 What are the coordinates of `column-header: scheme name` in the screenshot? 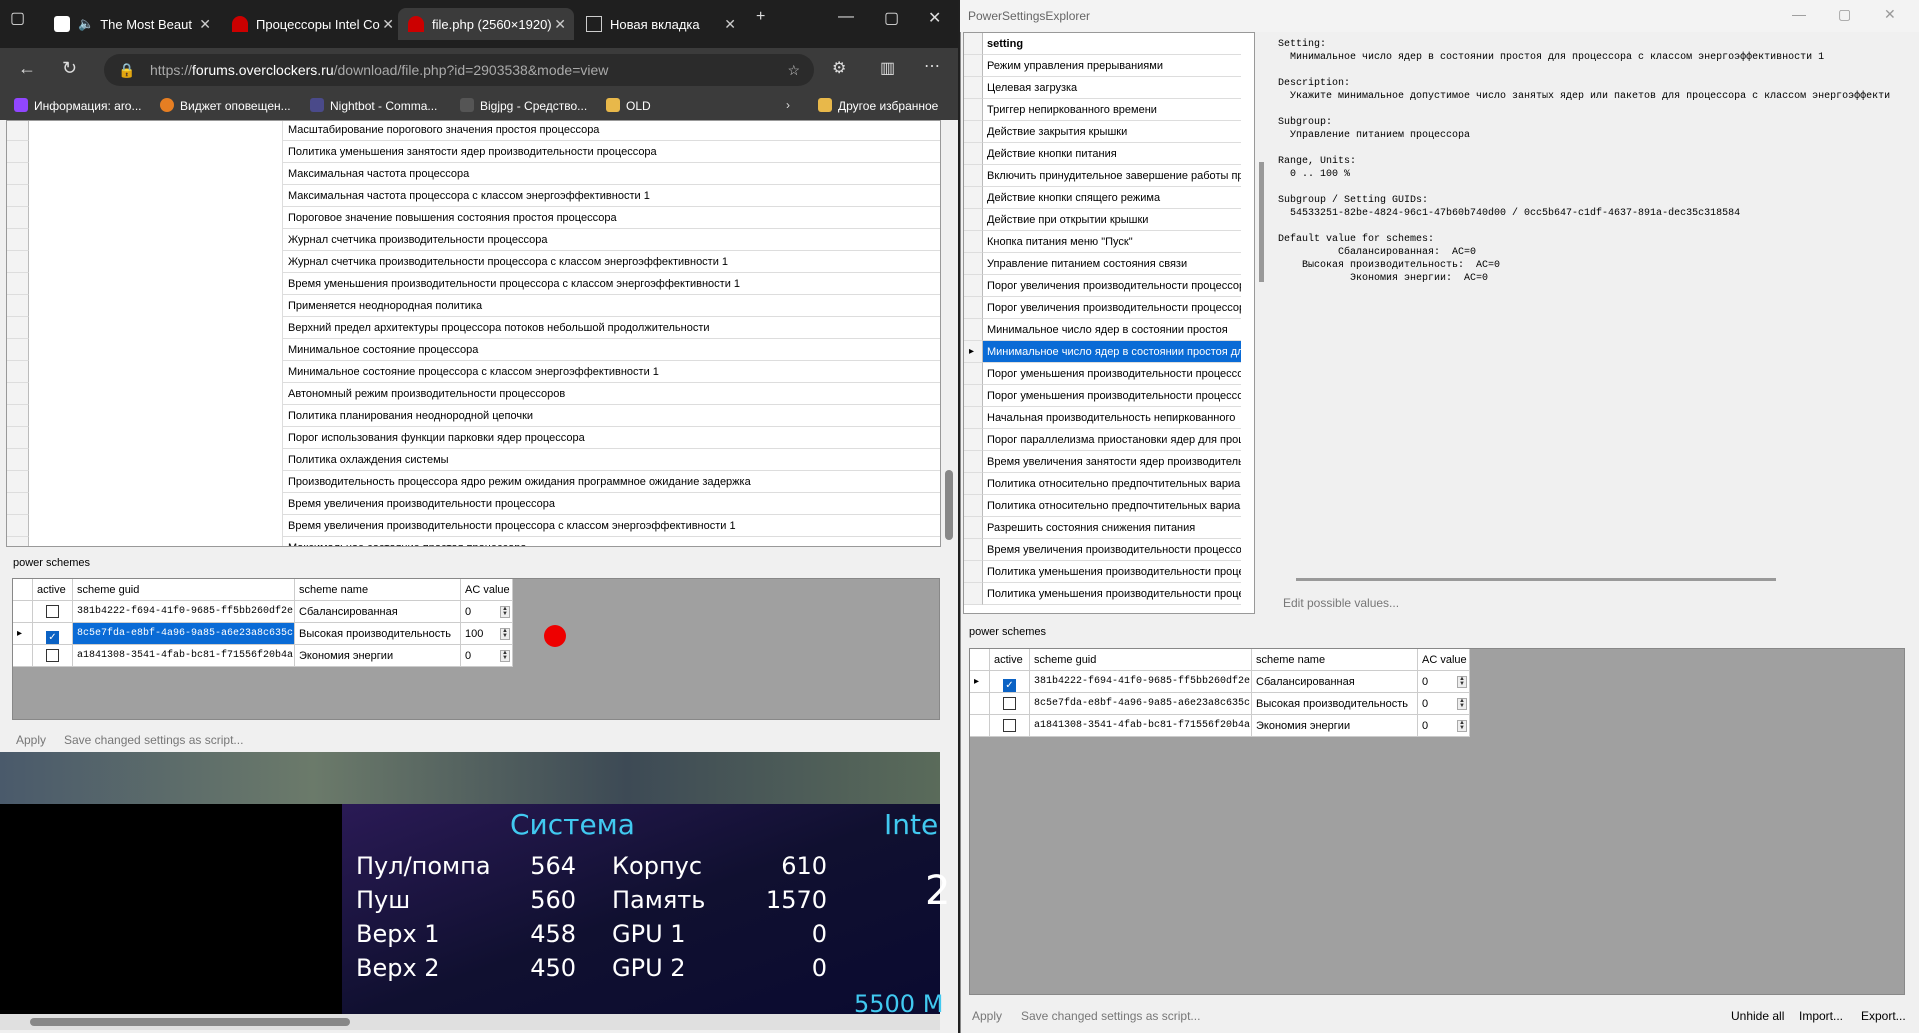 It's located at (378, 590).